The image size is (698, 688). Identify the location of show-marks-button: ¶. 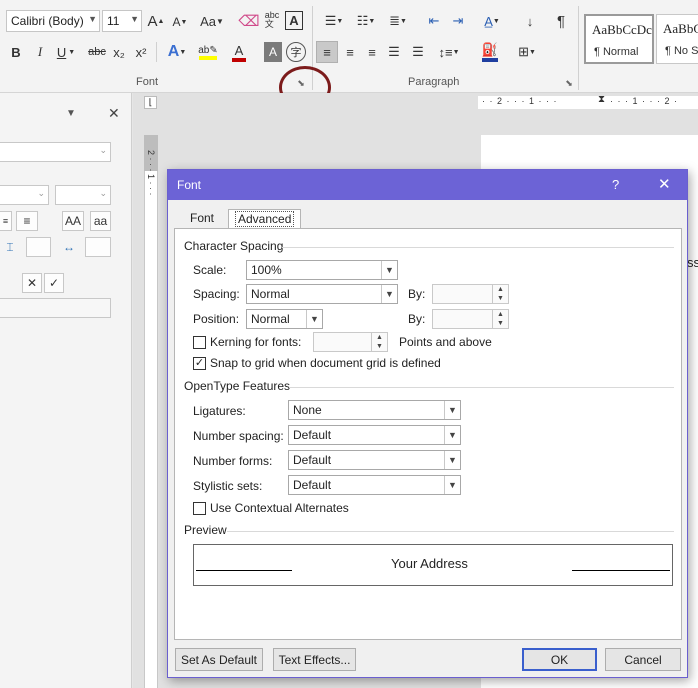
(561, 21).